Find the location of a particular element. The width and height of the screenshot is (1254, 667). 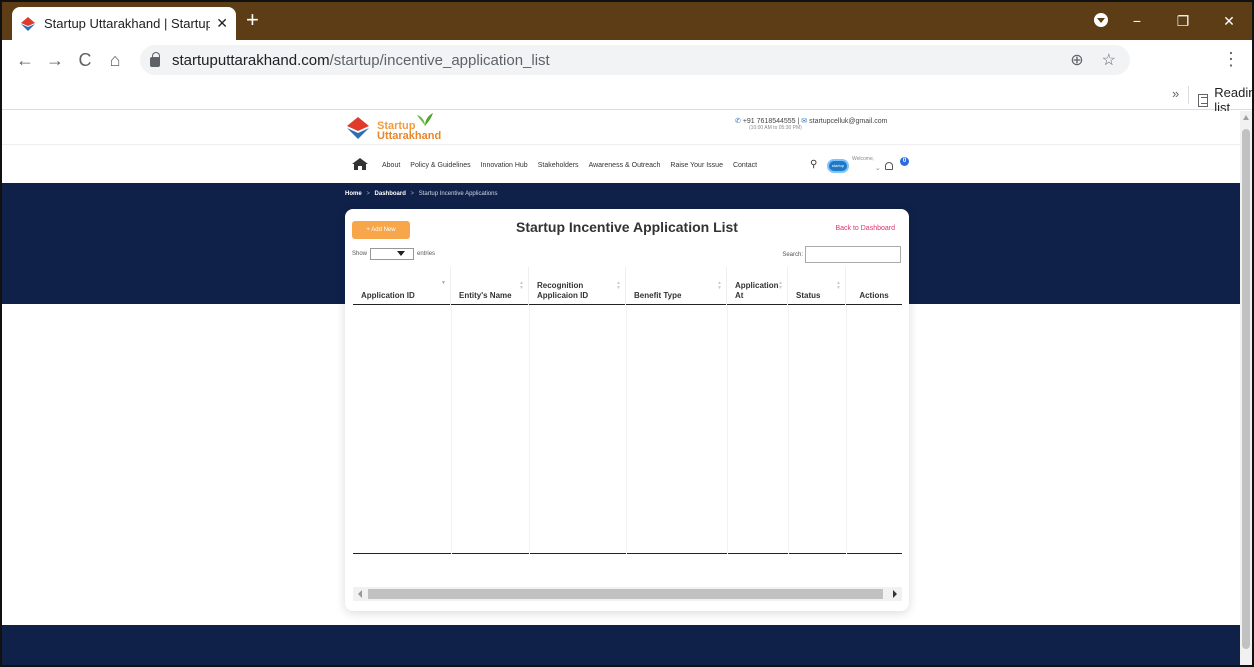

entries-length-control: Show entries is located at coordinates (393, 254).